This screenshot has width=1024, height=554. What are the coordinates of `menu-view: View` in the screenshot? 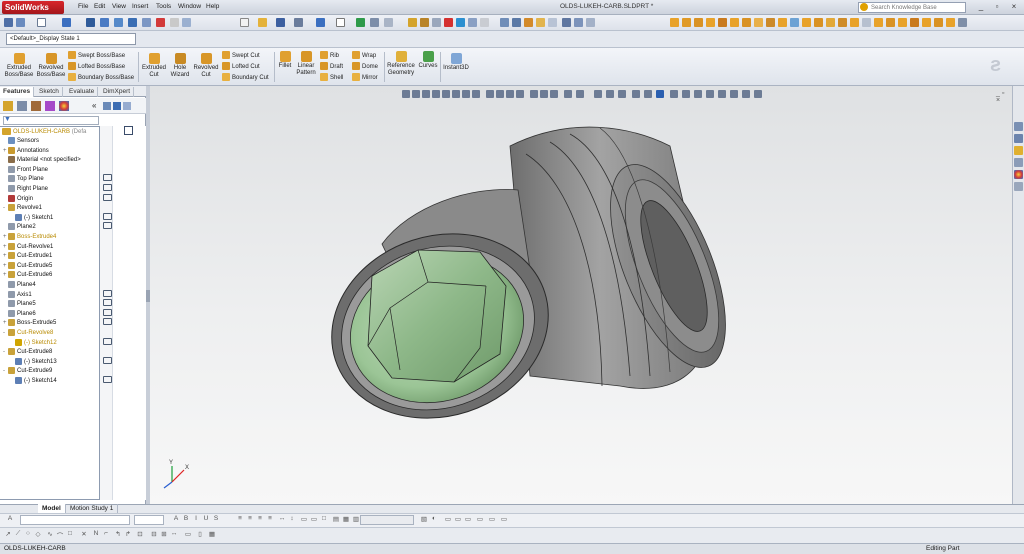 It's located at (119, 6).